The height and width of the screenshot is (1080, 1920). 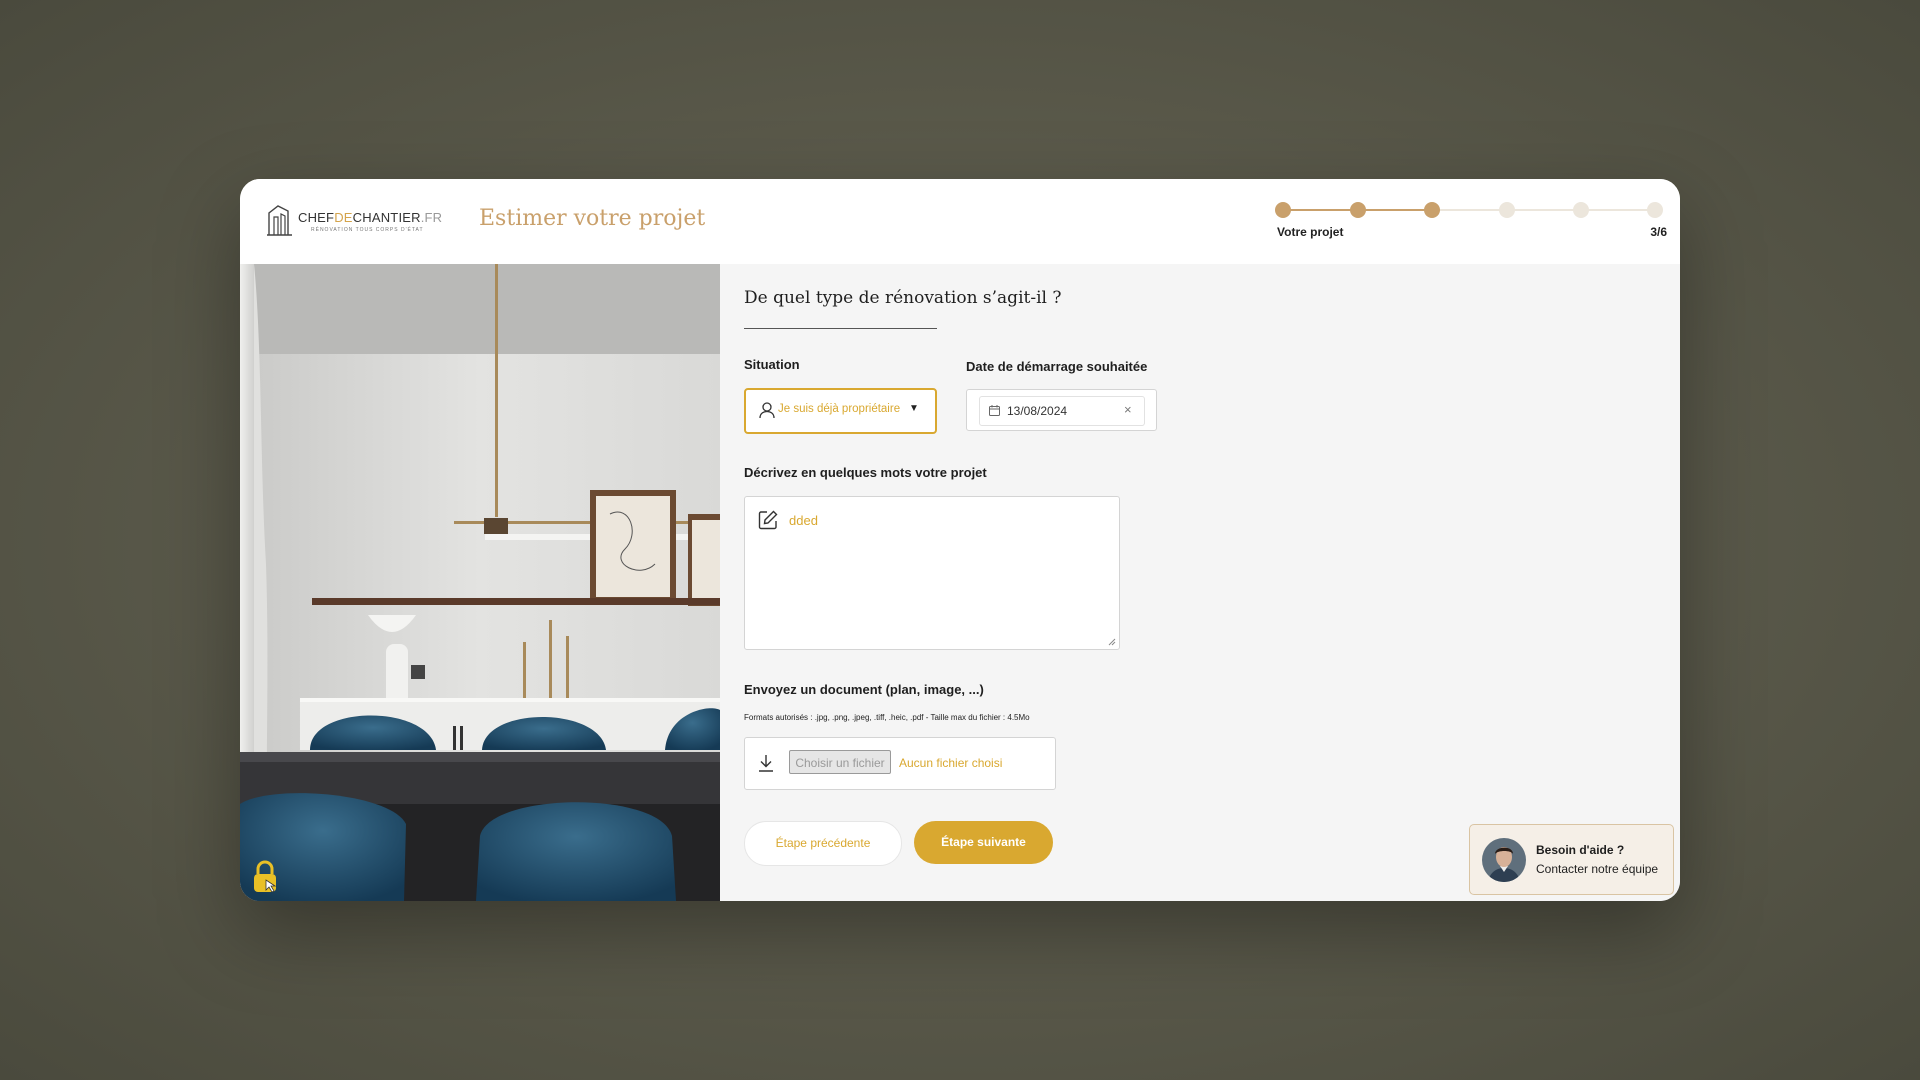 I want to click on situation-select: Je suis déjà propriétaire ▼, so click(x=840, y=411).